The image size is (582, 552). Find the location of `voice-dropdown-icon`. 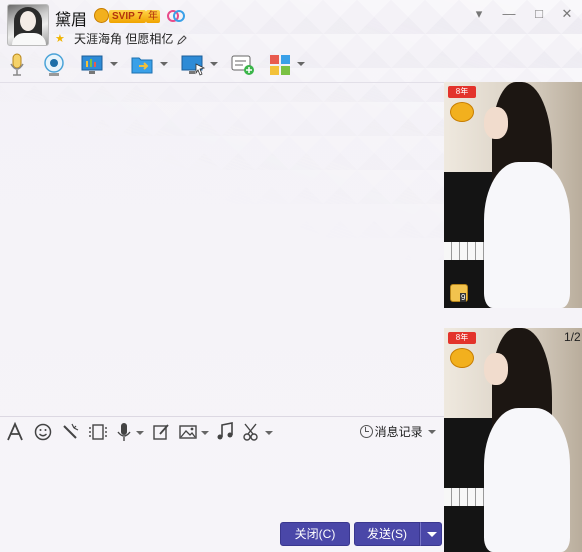

voice-dropdown-icon is located at coordinates (140, 433).